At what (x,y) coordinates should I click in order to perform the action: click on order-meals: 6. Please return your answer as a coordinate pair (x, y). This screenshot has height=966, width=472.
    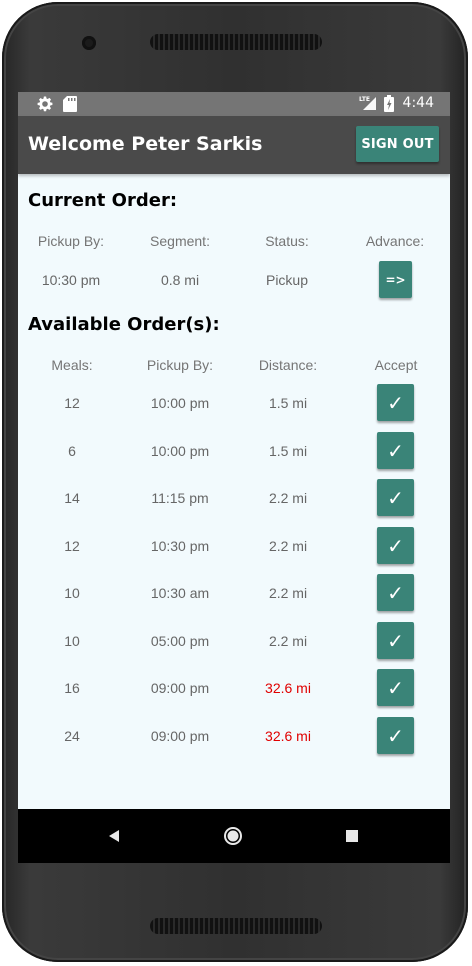
    Looking at the image, I should click on (72, 451).